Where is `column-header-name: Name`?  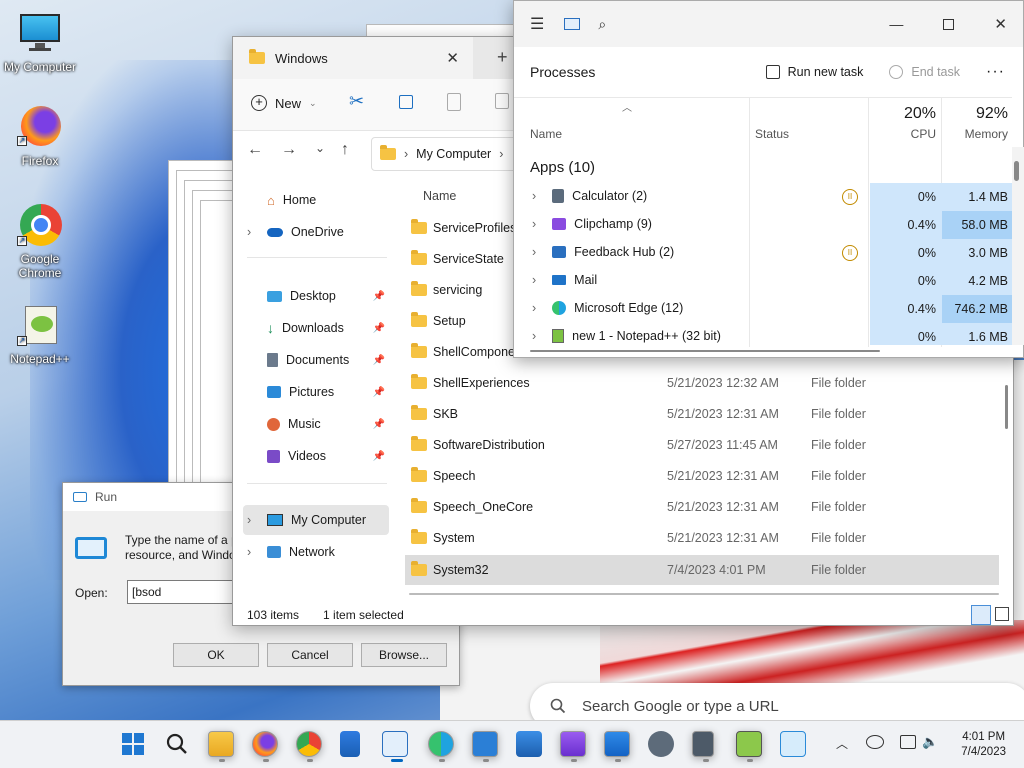
column-header-name: Name is located at coordinates (439, 196).